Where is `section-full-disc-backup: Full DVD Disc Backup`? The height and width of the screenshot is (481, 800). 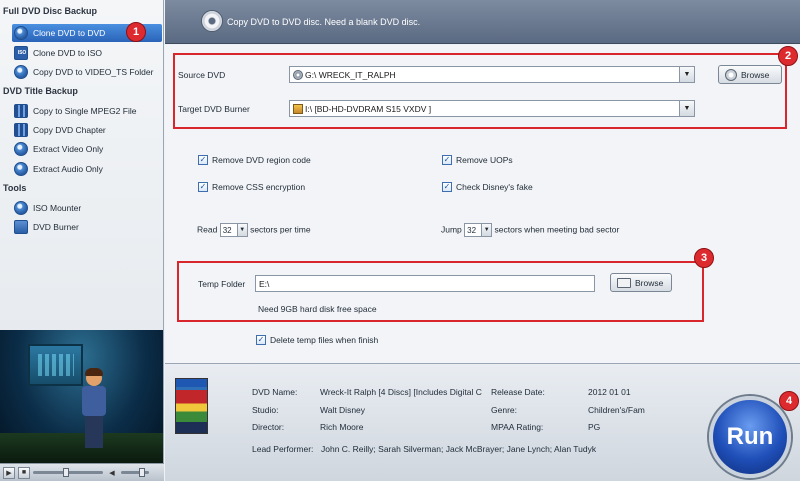
section-full-disc-backup: Full DVD Disc Backup is located at coordinates (50, 11).